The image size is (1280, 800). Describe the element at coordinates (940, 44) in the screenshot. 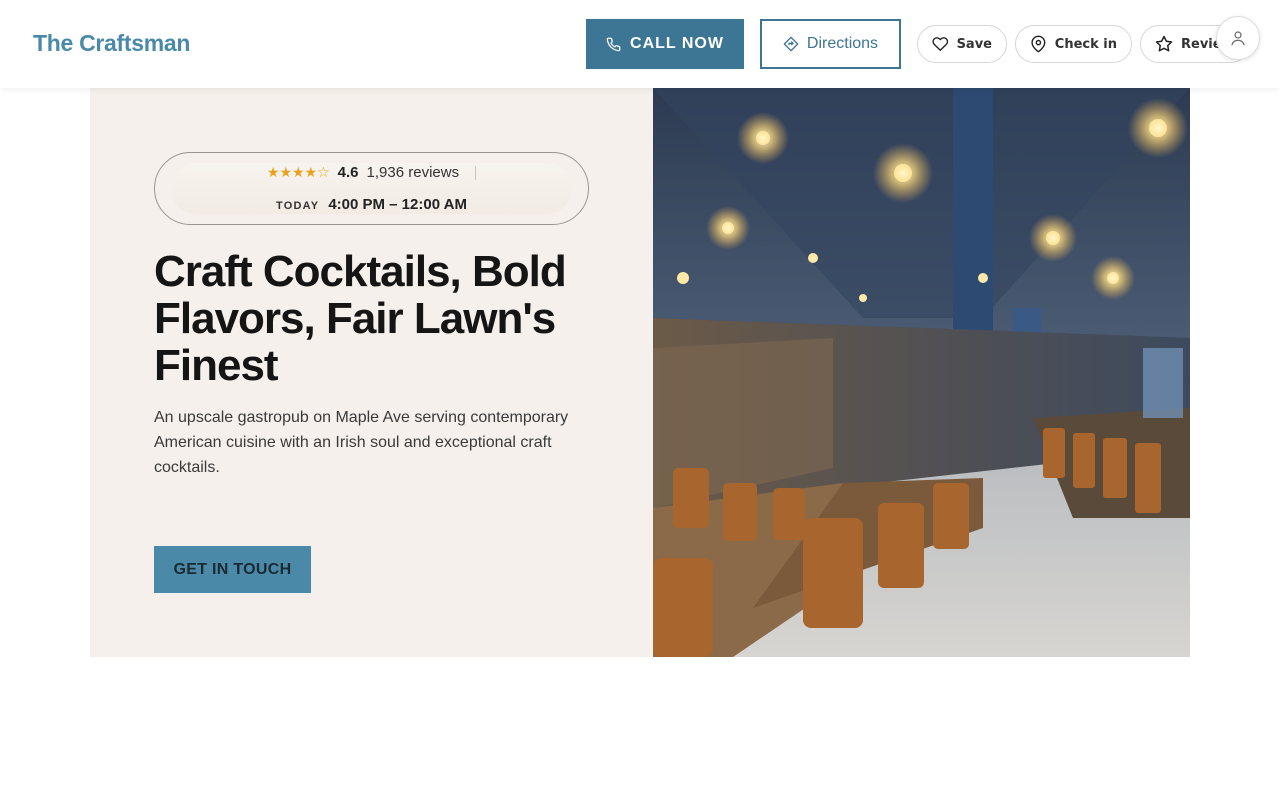

I see `heart-icon` at that location.